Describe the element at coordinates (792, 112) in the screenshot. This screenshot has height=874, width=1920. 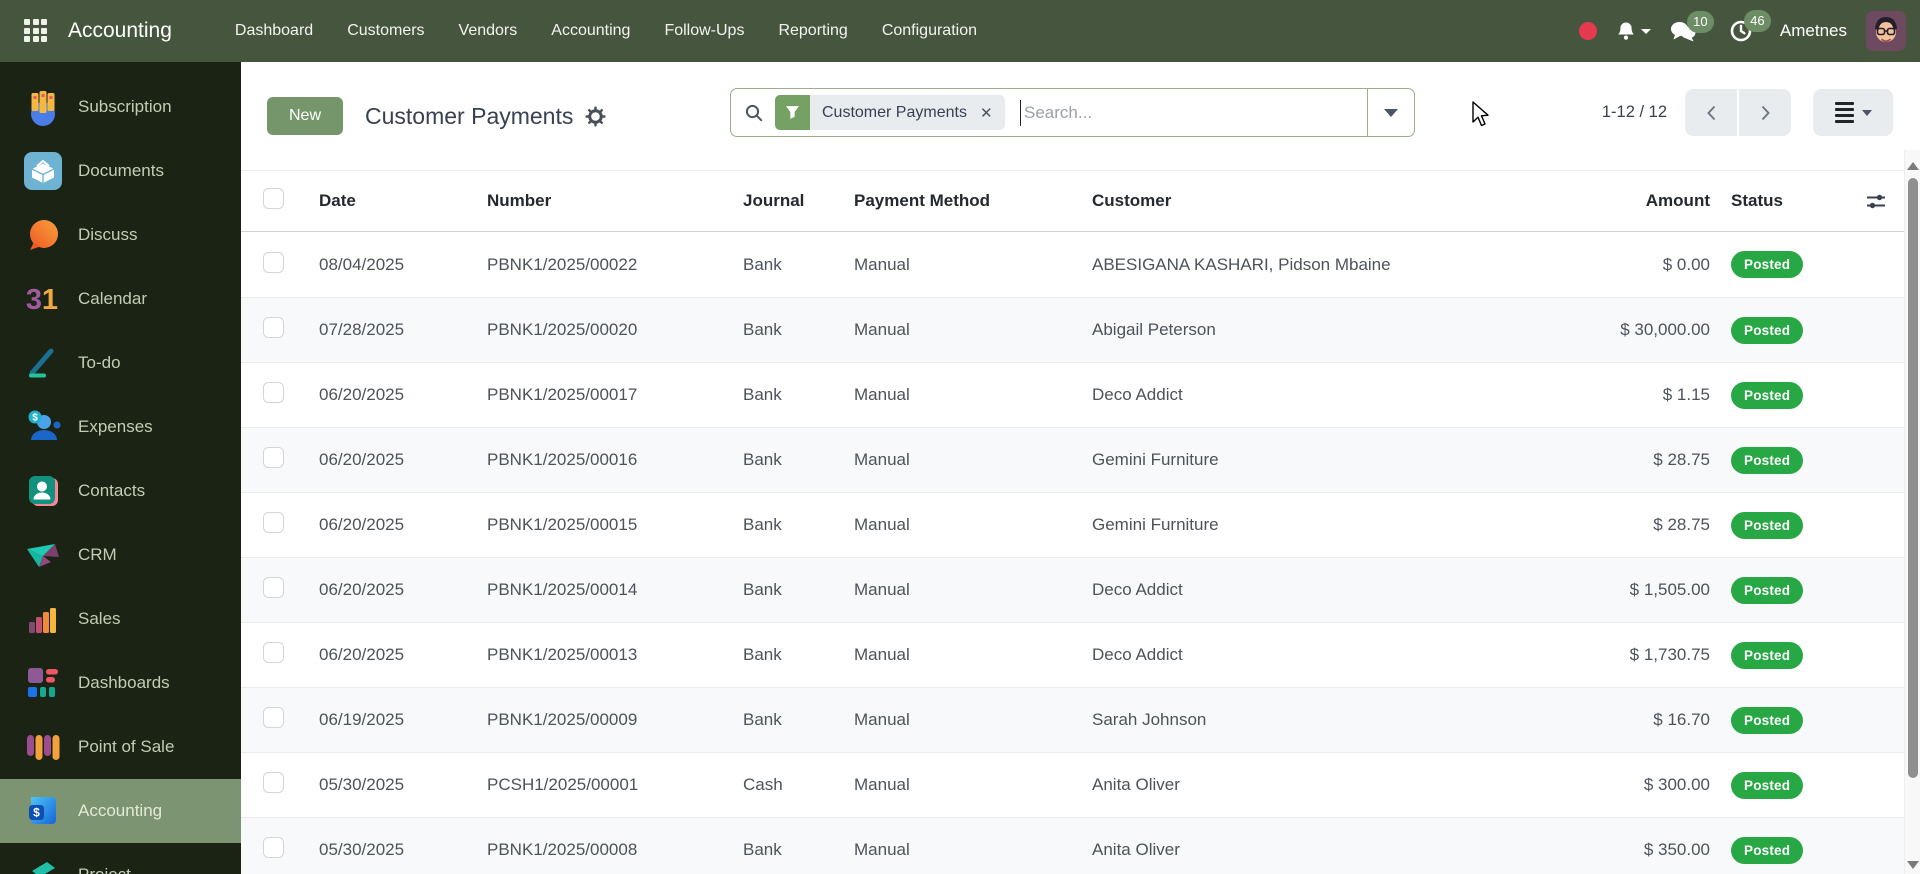
I see `filter-funnel-icon` at that location.